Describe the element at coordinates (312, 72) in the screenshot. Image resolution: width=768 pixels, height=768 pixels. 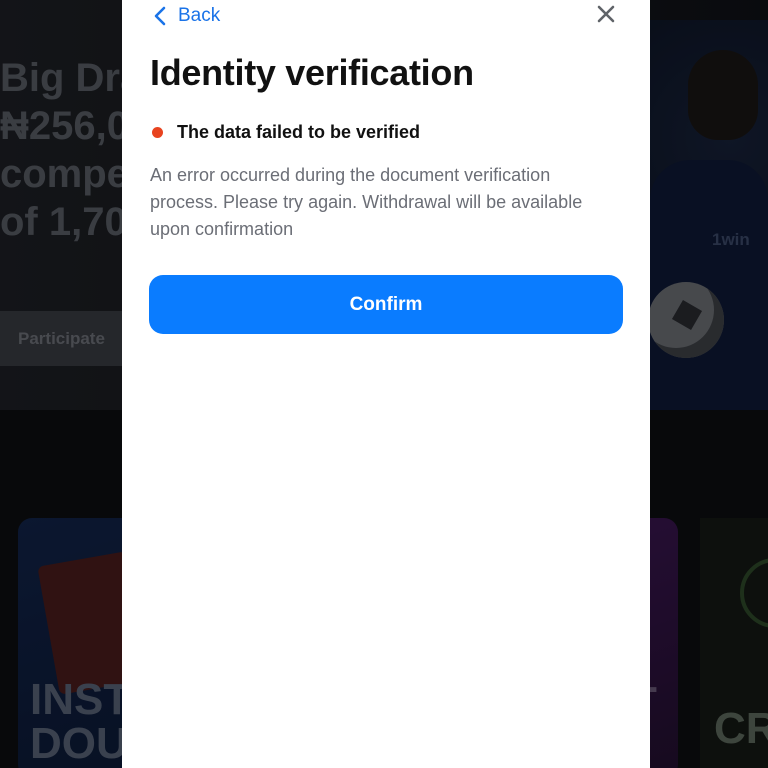
I see `modal-title: Identity verification` at that location.